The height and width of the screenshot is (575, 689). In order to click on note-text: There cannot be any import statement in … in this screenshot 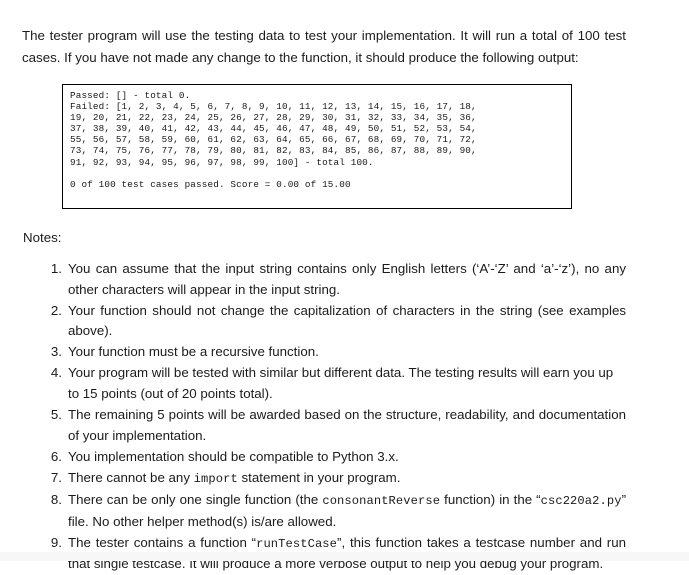, I will do `click(347, 479)`.